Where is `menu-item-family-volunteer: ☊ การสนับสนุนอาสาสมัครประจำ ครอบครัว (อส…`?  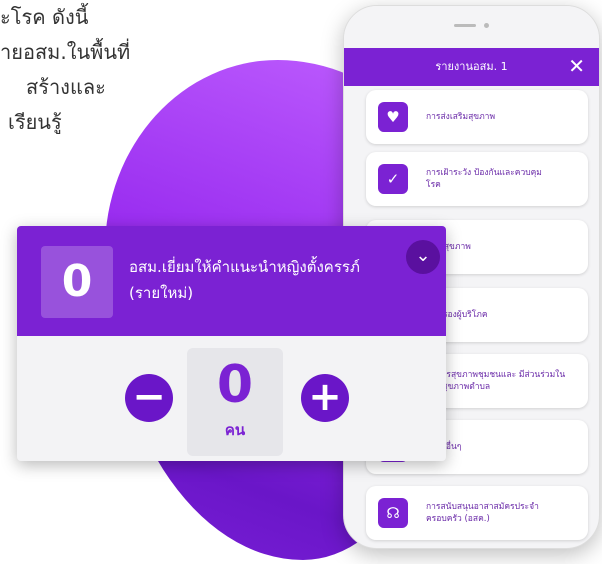
menu-item-family-volunteer: ☊ การสนับสนุนอาสาสมัครประจำ ครอบครัว (อส… is located at coordinates (477, 513).